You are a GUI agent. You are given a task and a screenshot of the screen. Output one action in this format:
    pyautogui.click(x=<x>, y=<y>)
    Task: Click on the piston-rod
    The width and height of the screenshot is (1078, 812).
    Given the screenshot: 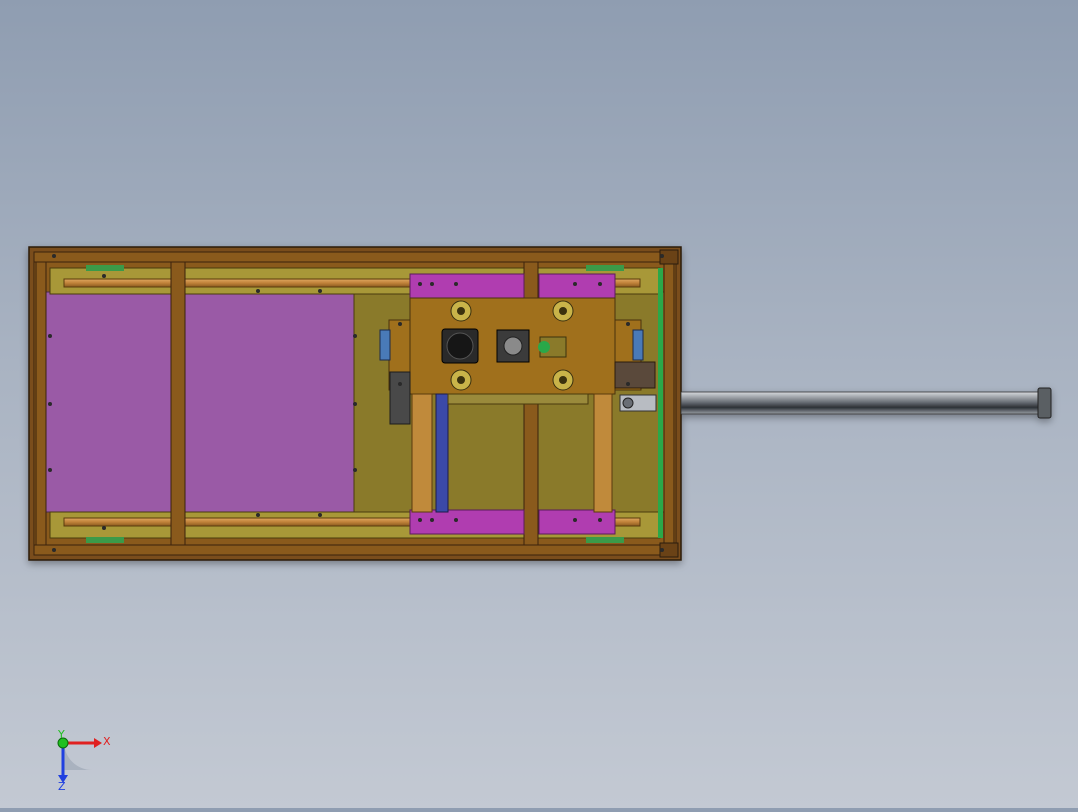 What is the action you would take?
    pyautogui.click(x=860, y=403)
    